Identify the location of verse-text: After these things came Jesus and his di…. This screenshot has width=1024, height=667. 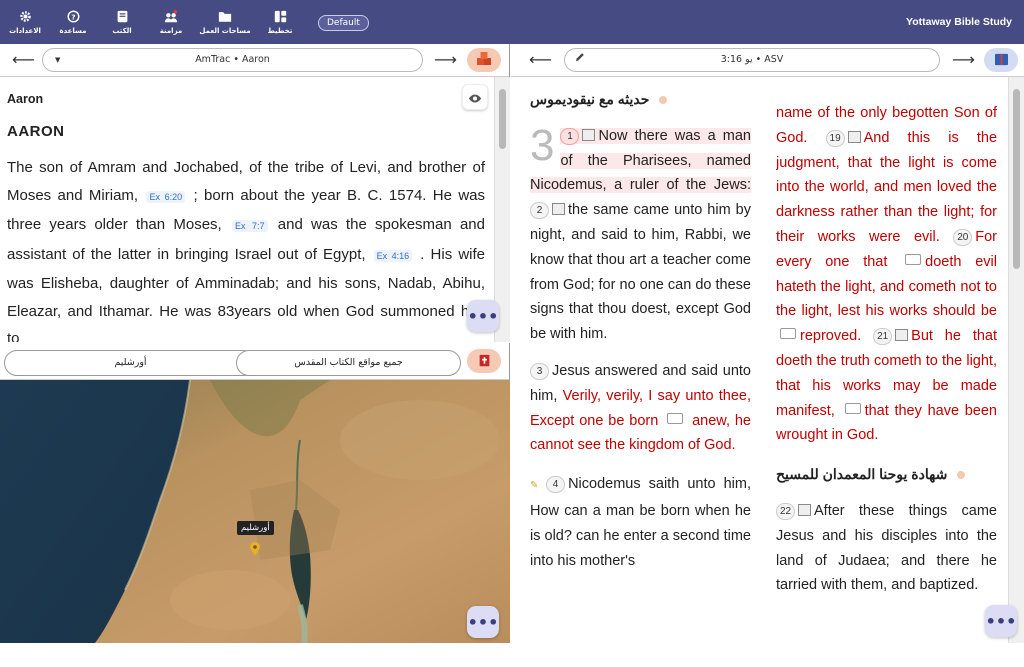
(886, 548).